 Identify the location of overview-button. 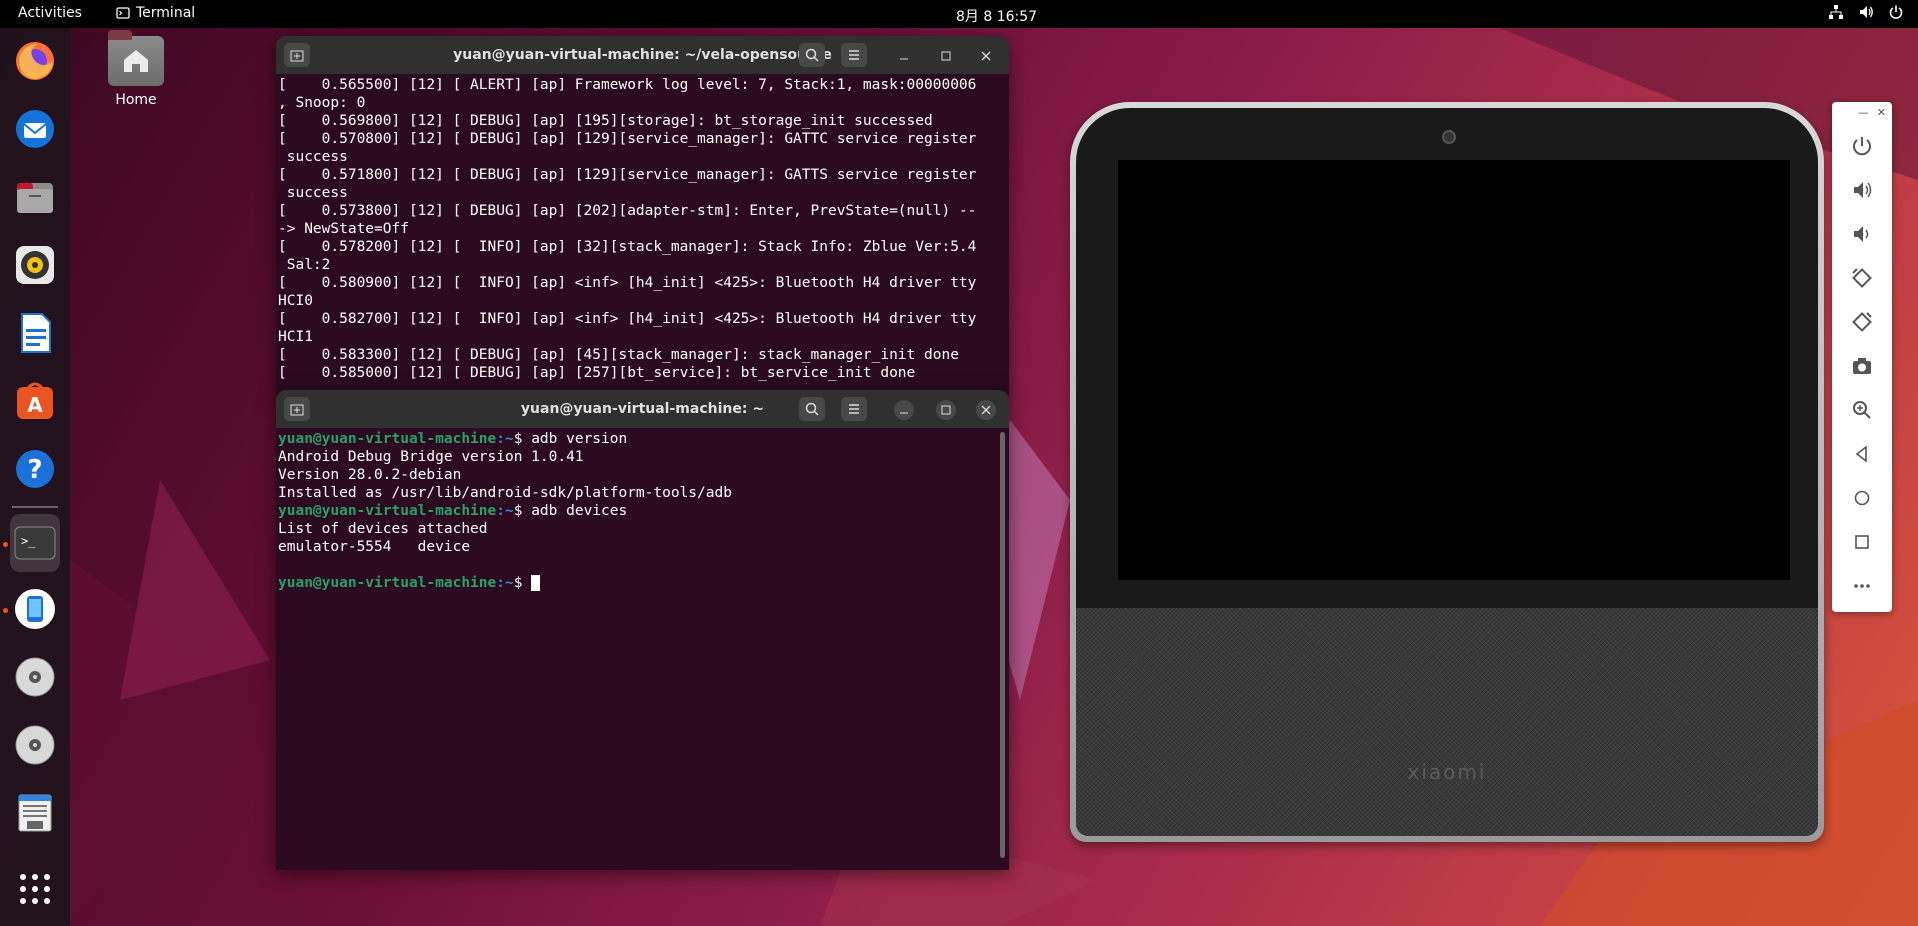
(1862, 542).